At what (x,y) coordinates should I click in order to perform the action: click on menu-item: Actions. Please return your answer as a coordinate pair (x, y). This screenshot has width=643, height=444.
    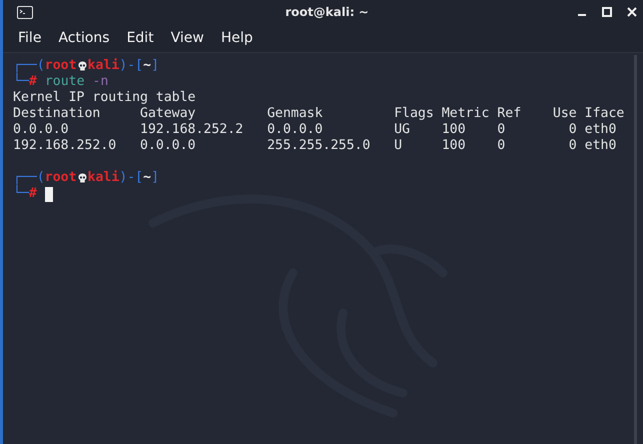
    Looking at the image, I should click on (84, 38).